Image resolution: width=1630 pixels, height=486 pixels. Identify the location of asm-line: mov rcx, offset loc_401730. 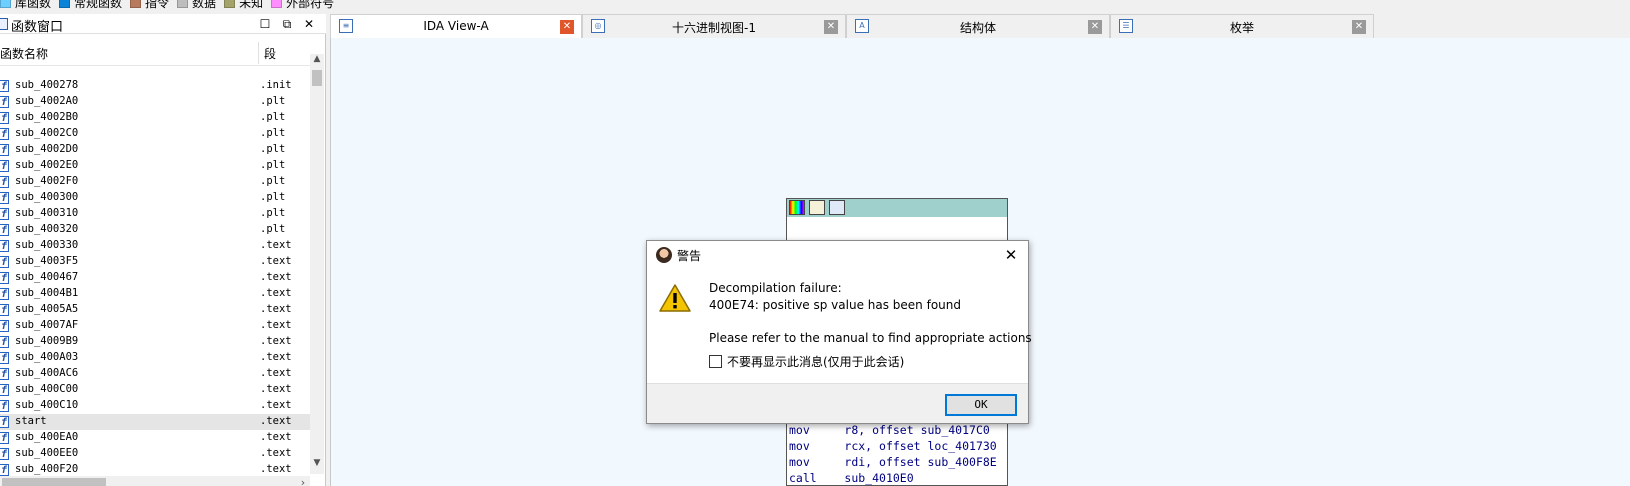
(893, 446).